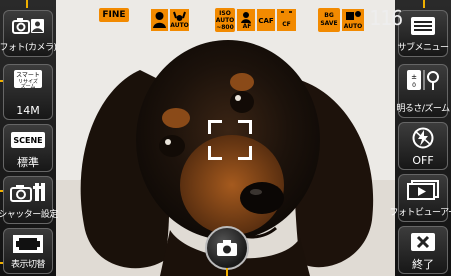 The width and height of the screenshot is (451, 276). Describe the element at coordinates (329, 15) in the screenshot. I see `bg-label: BG` at that location.